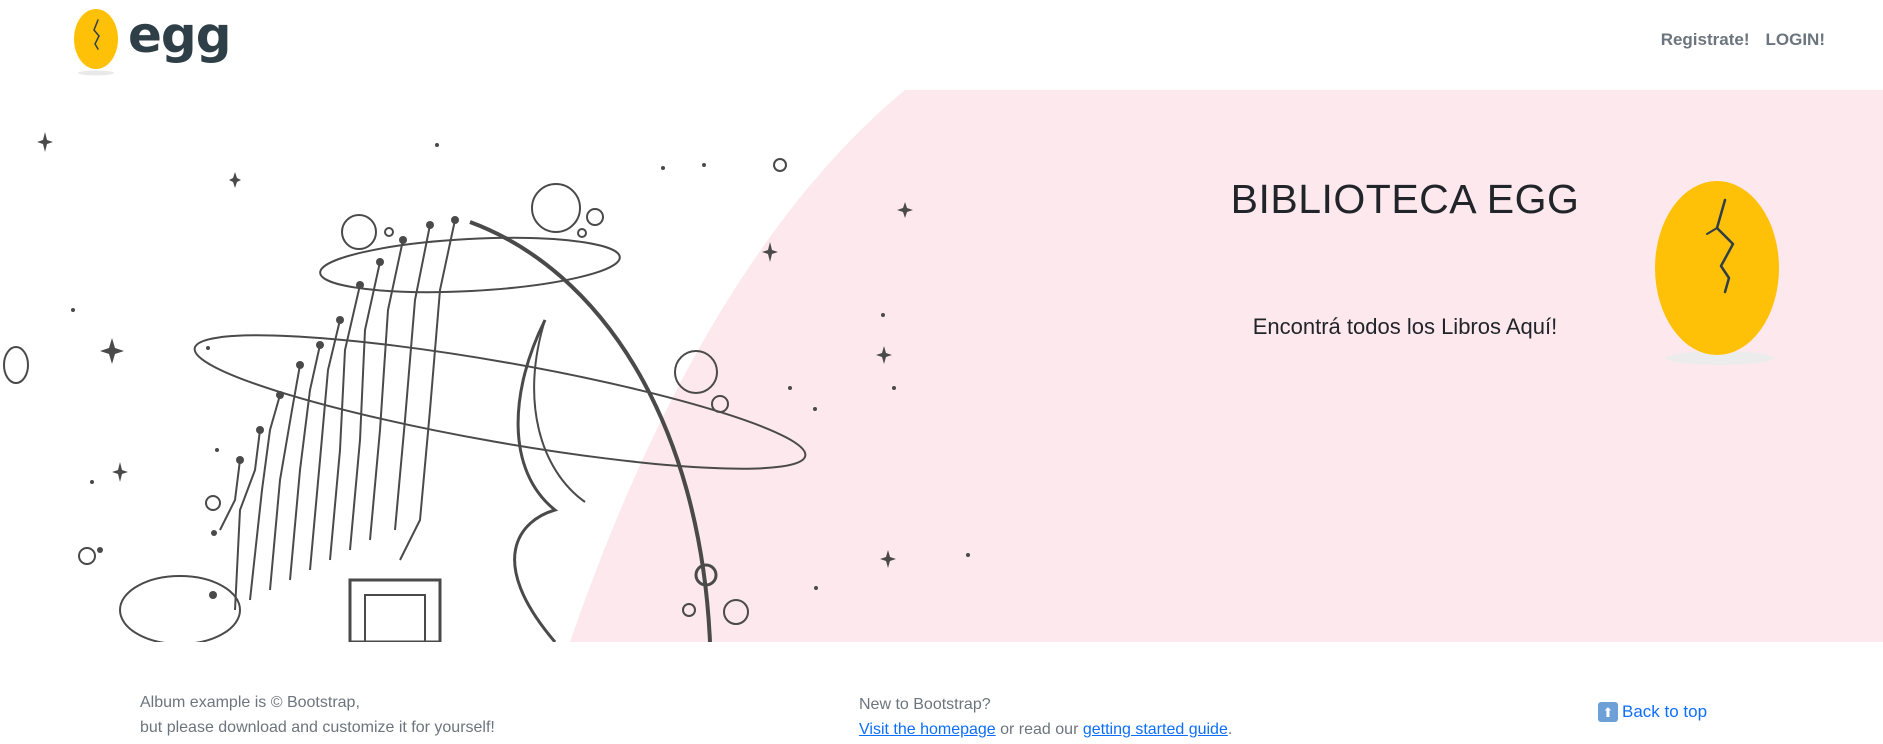  I want to click on footer-or-text: or read our, so click(1039, 729).